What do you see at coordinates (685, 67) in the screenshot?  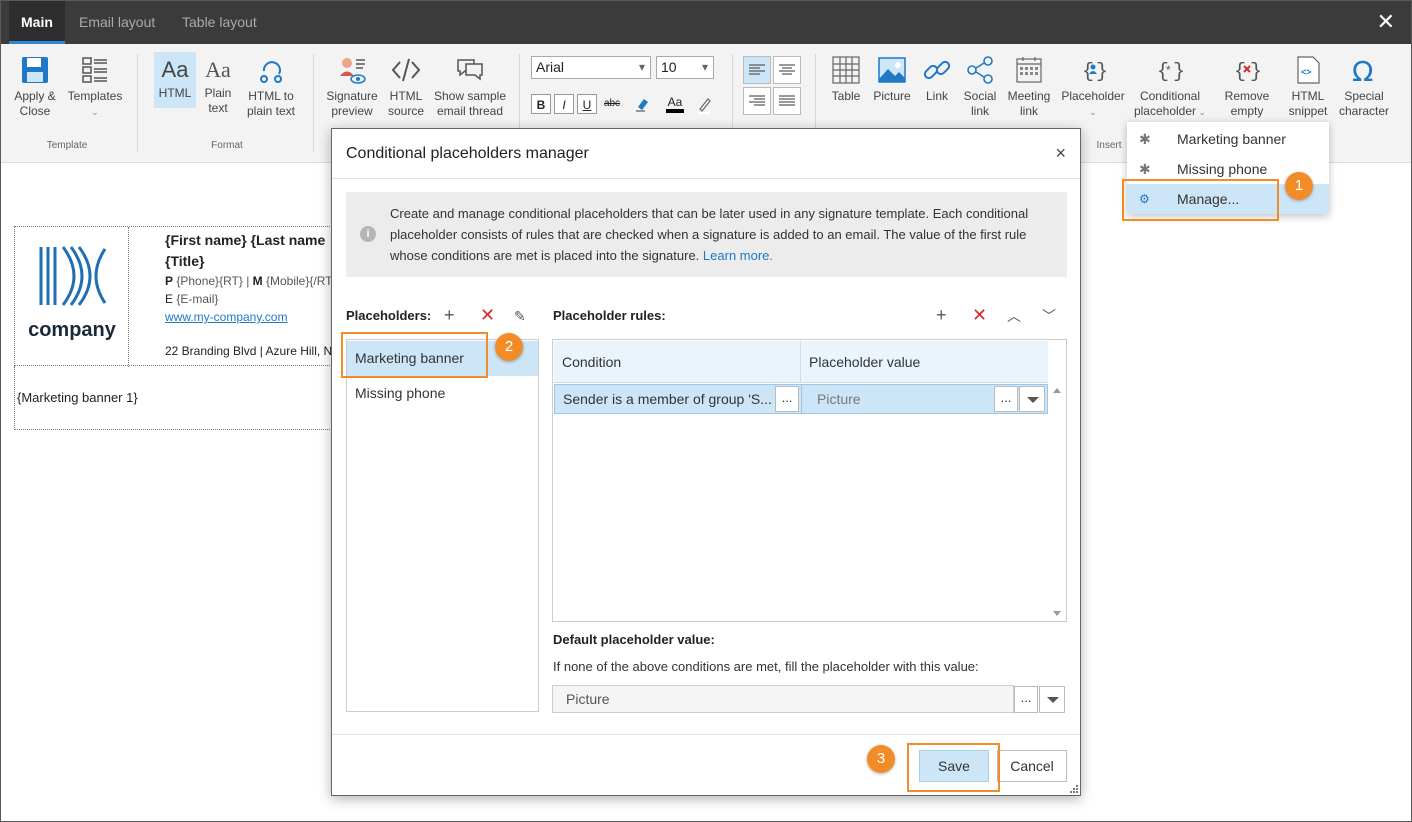 I see `font-size-select: 10 ▾` at bounding box center [685, 67].